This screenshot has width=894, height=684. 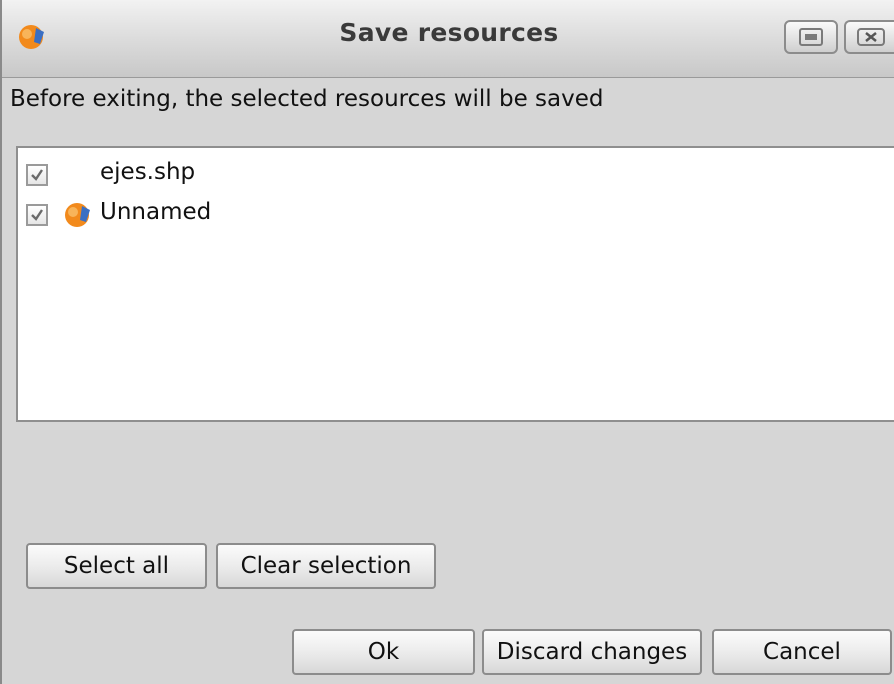 What do you see at coordinates (116, 566) in the screenshot?
I see `select-all-button: Select all` at bounding box center [116, 566].